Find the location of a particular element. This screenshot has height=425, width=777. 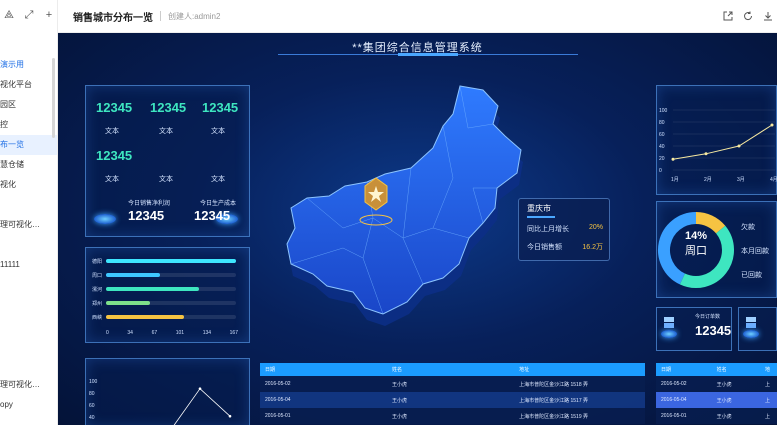

callout-sales-label: 今日销售额 is located at coordinates (544, 247).